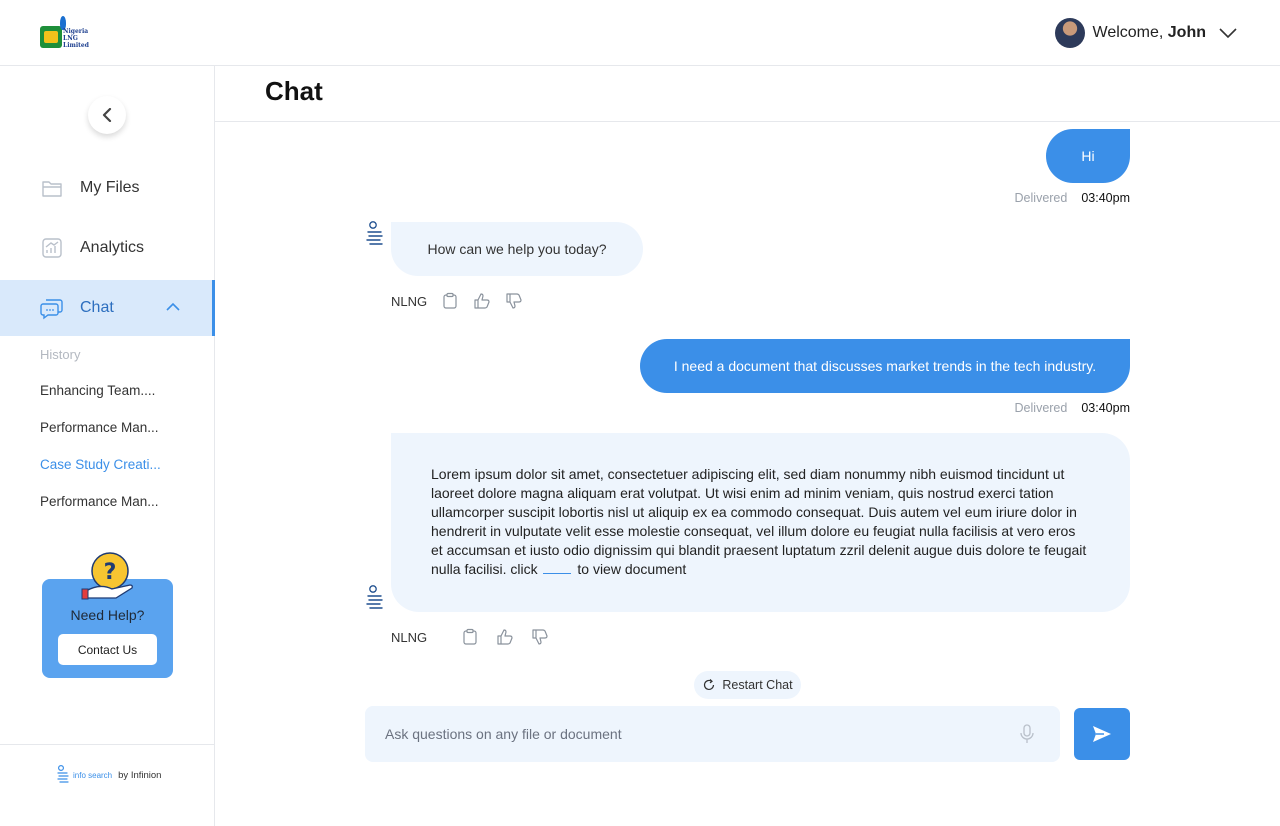 This screenshot has width=1280, height=826. What do you see at coordinates (632, 569) in the screenshot?
I see `bot-message-link-suffix: to view document` at bounding box center [632, 569].